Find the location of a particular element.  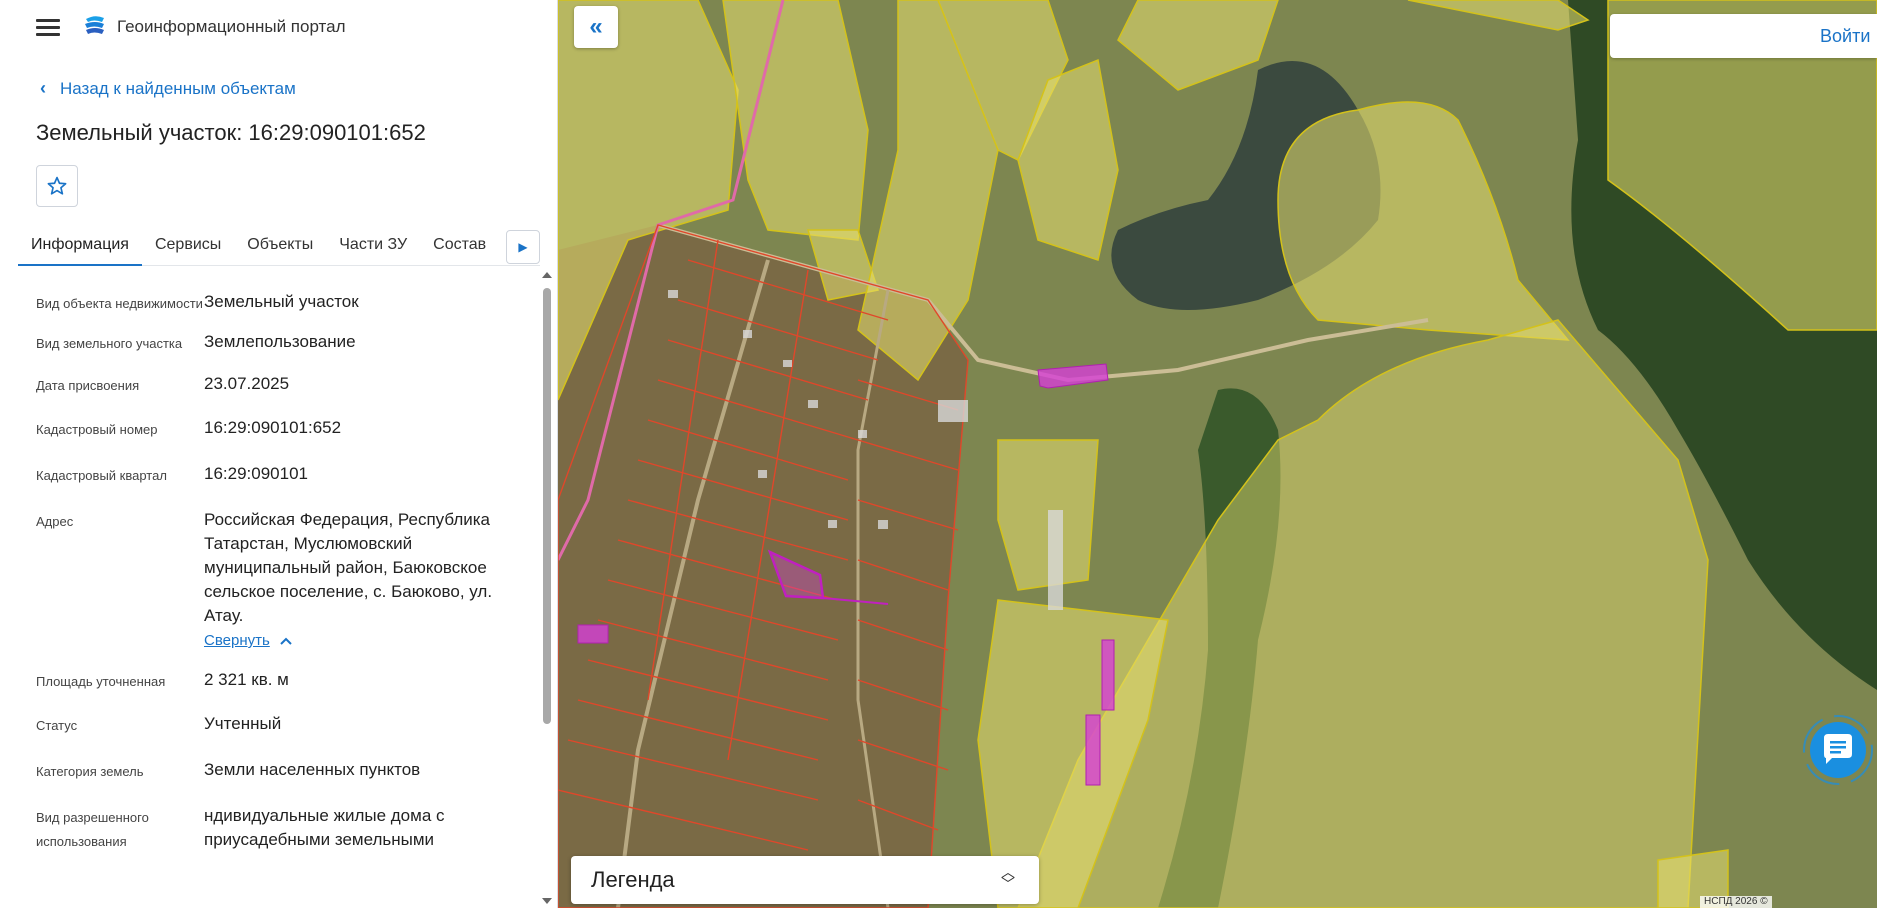

property-label: Адрес is located at coordinates (55, 521).